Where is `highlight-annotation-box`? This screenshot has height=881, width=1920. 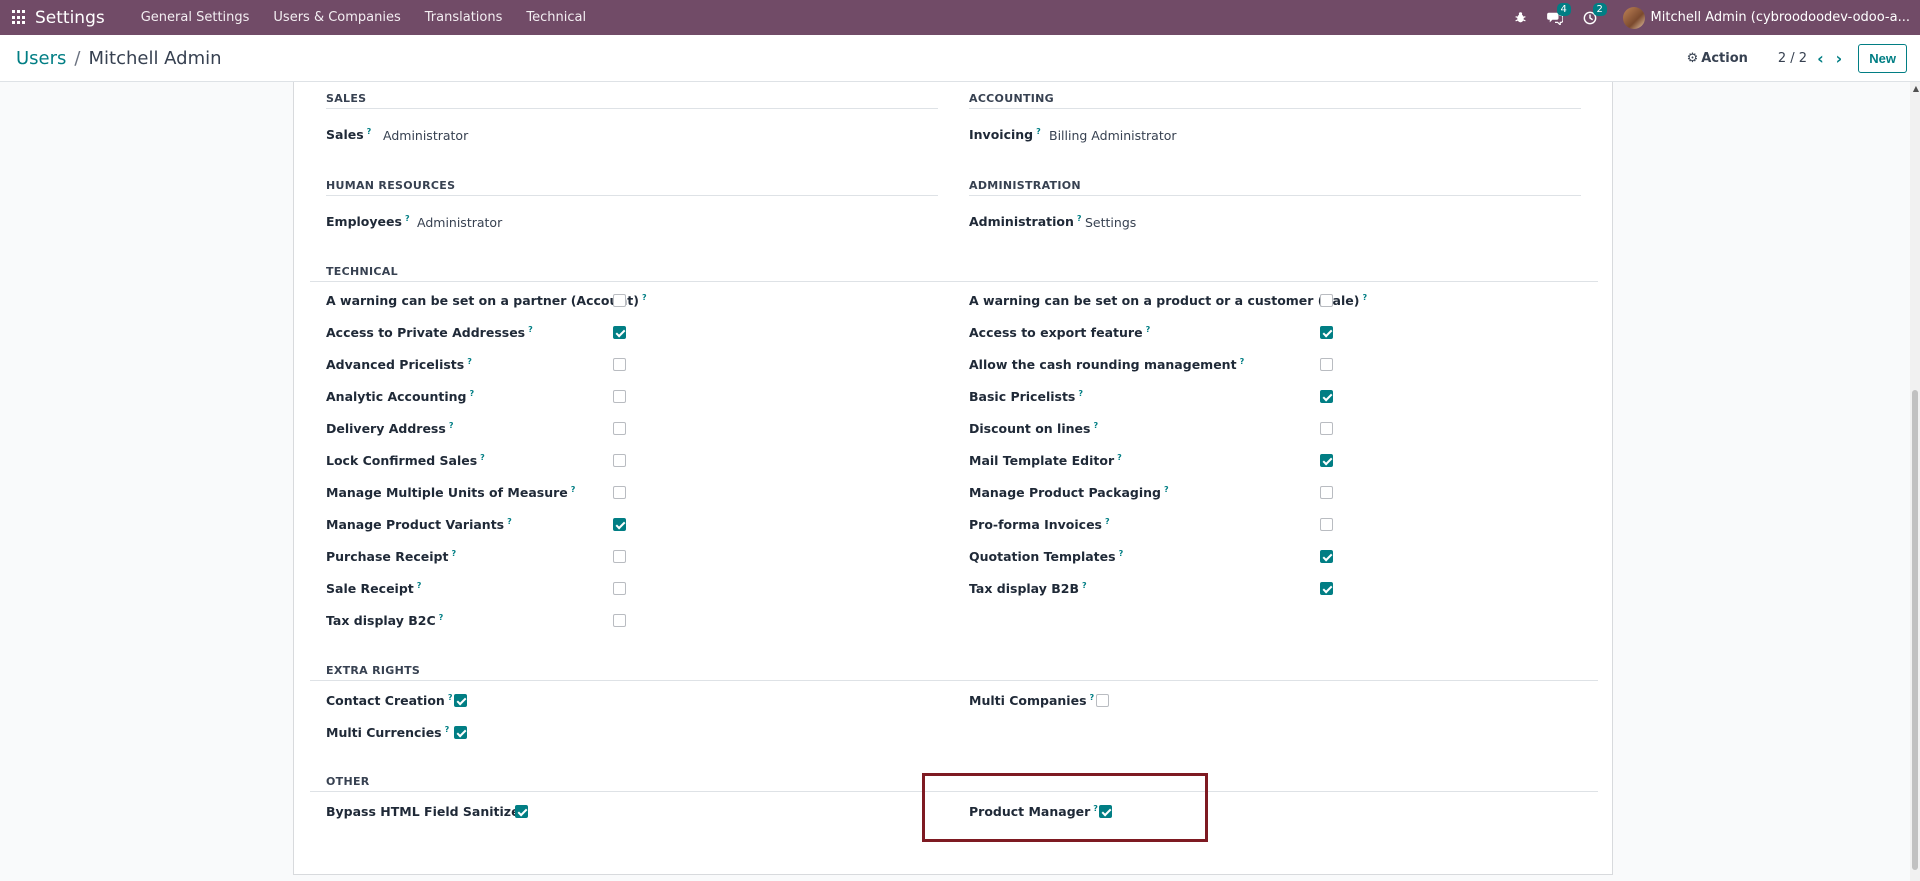 highlight-annotation-box is located at coordinates (1065, 807).